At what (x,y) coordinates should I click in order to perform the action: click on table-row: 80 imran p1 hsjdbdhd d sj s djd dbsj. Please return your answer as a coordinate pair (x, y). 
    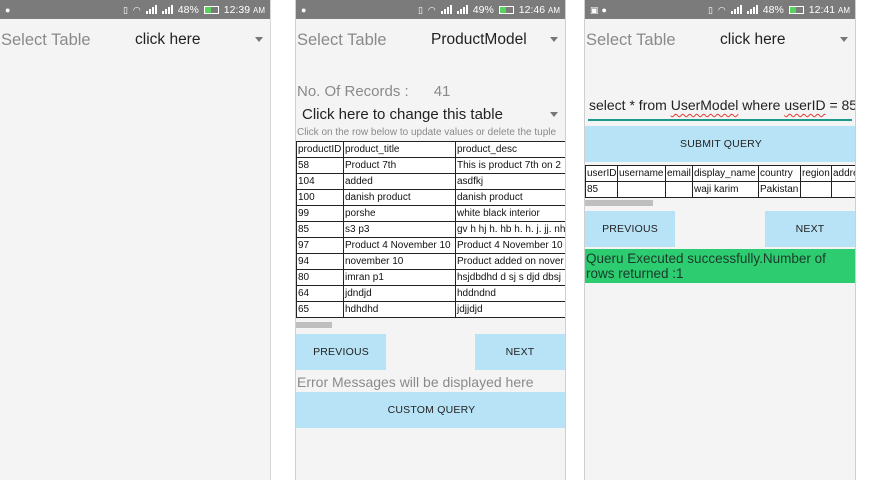
    Looking at the image, I should click on (430, 277).